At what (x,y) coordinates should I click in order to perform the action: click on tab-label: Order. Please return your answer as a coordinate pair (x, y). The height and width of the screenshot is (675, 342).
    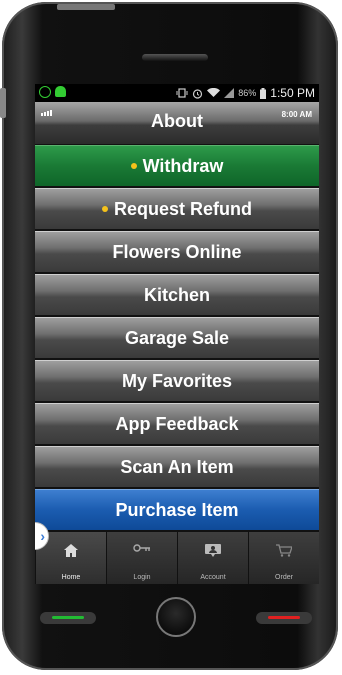
    Looking at the image, I should click on (284, 577).